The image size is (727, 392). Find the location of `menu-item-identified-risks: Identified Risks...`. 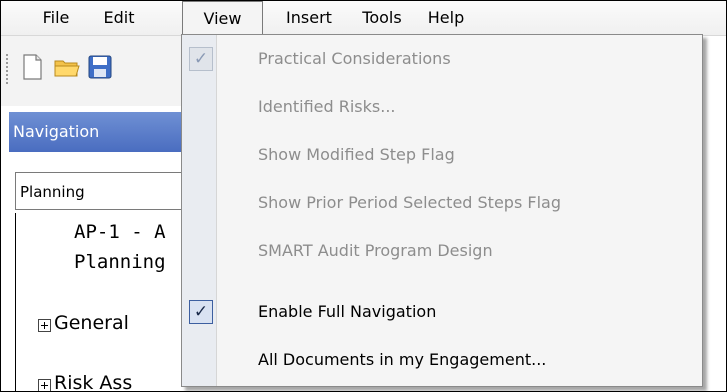

menu-item-identified-risks: Identified Risks... is located at coordinates (442, 107).